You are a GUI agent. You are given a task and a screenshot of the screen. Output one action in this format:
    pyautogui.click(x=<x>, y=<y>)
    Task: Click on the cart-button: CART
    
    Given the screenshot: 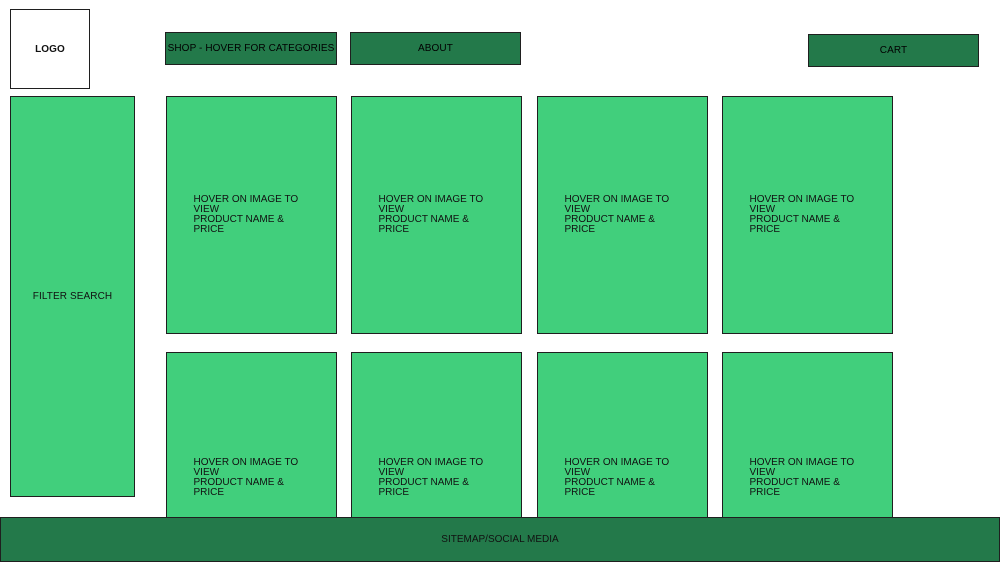 What is the action you would take?
    pyautogui.click(x=893, y=50)
    